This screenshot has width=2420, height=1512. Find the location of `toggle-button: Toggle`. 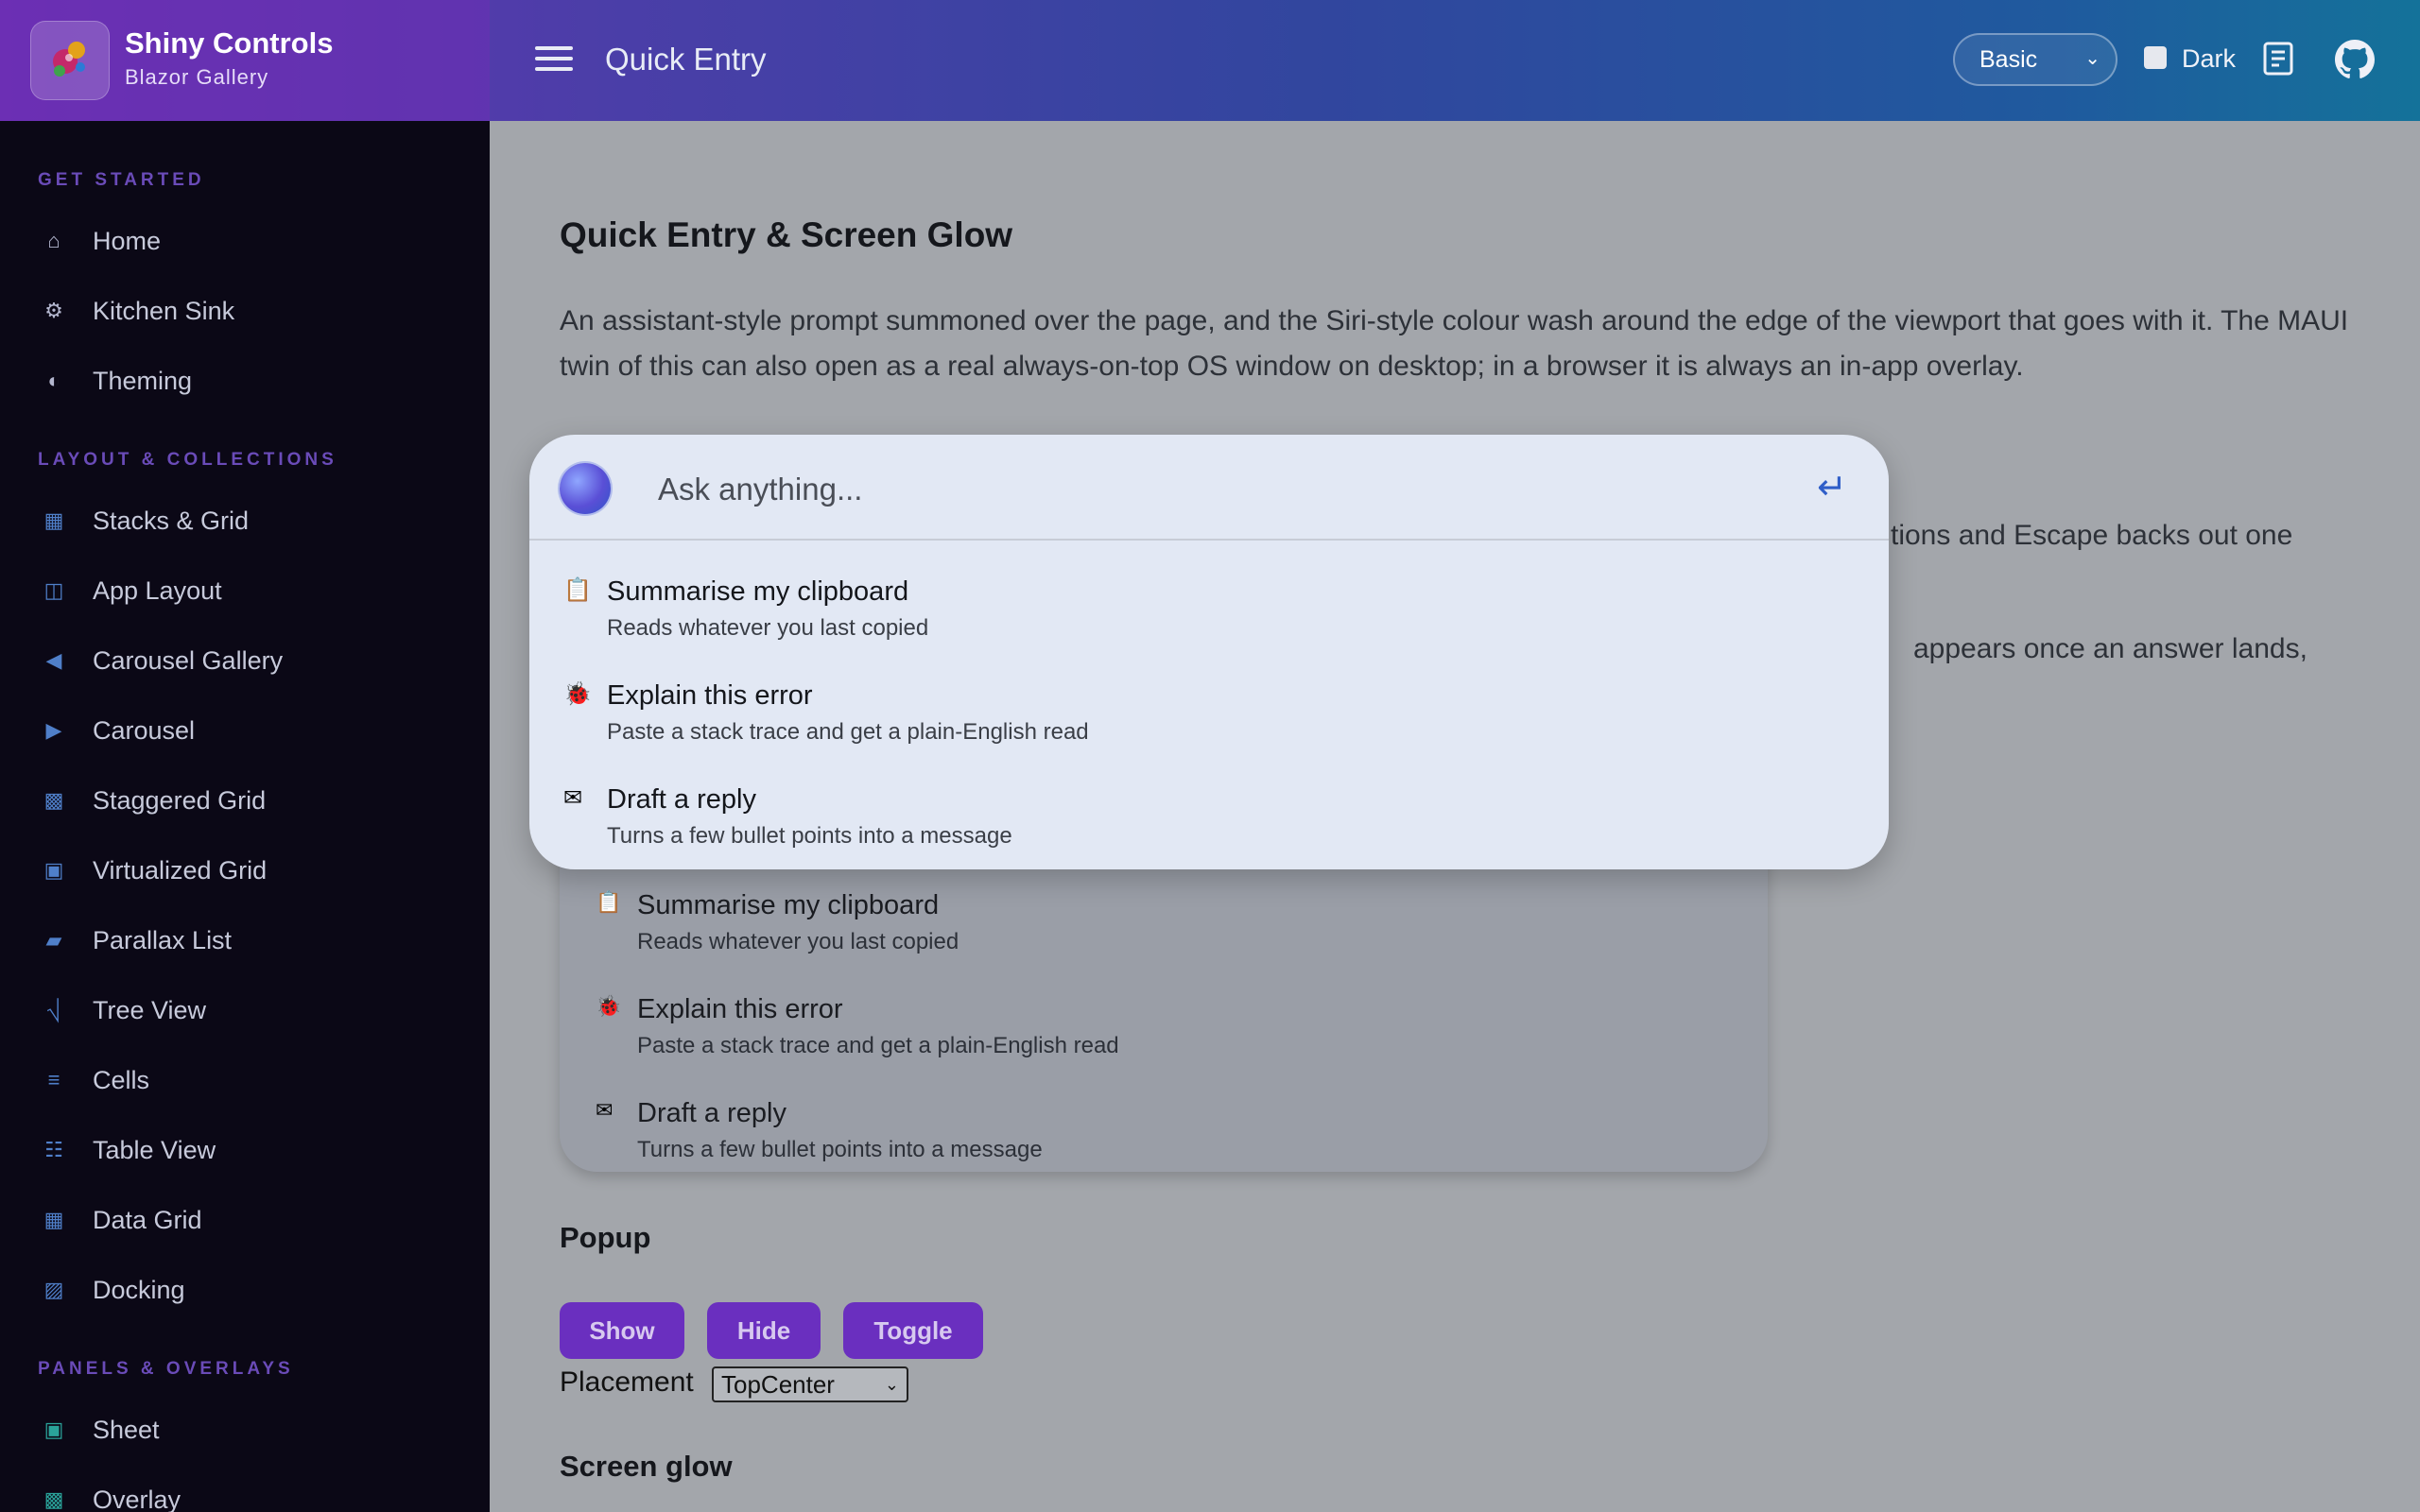

toggle-button: Toggle is located at coordinates (913, 1330).